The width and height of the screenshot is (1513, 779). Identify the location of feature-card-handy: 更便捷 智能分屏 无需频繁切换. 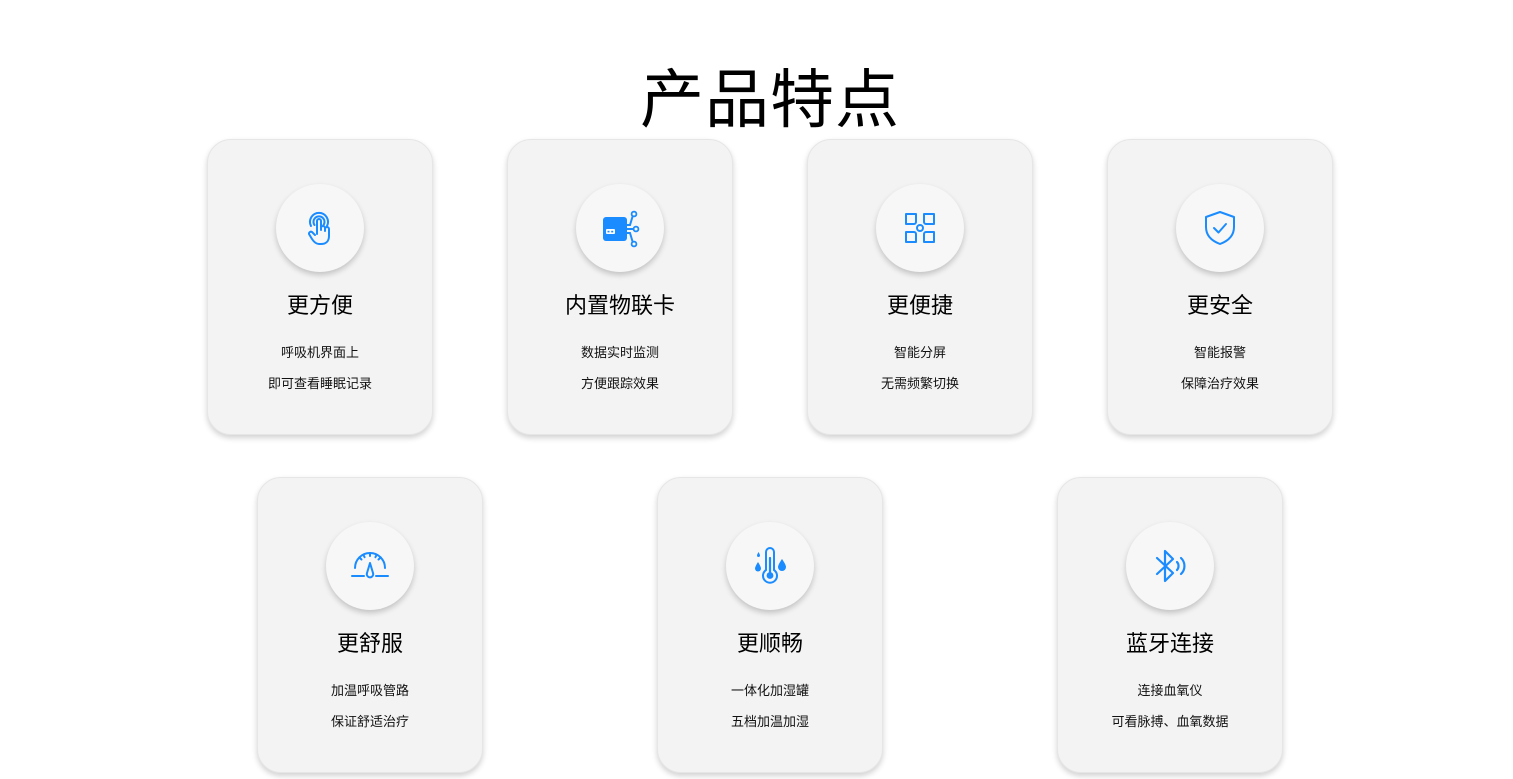
(920, 287).